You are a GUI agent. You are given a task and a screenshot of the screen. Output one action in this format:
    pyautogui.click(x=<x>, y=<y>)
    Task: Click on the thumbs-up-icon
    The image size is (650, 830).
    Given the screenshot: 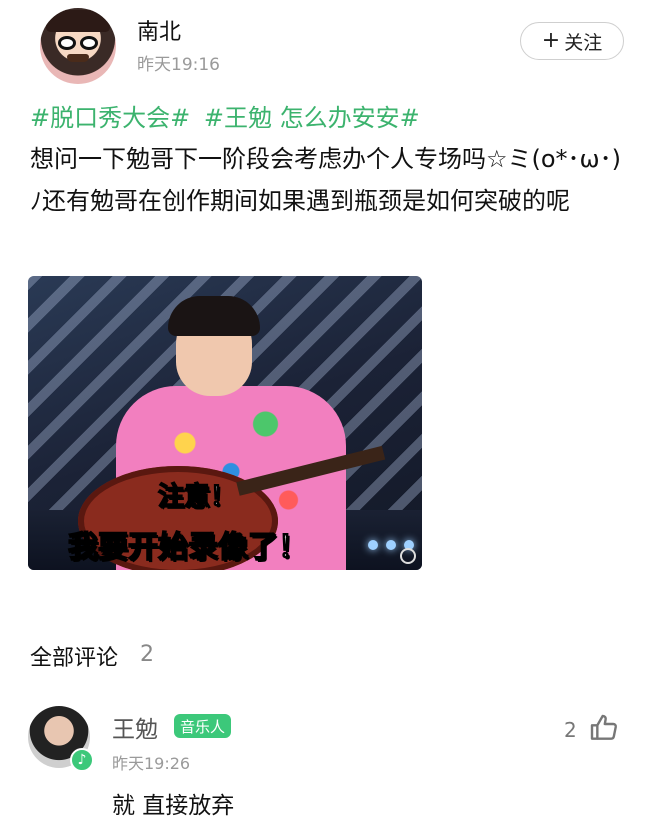 What is the action you would take?
    pyautogui.click(x=604, y=728)
    